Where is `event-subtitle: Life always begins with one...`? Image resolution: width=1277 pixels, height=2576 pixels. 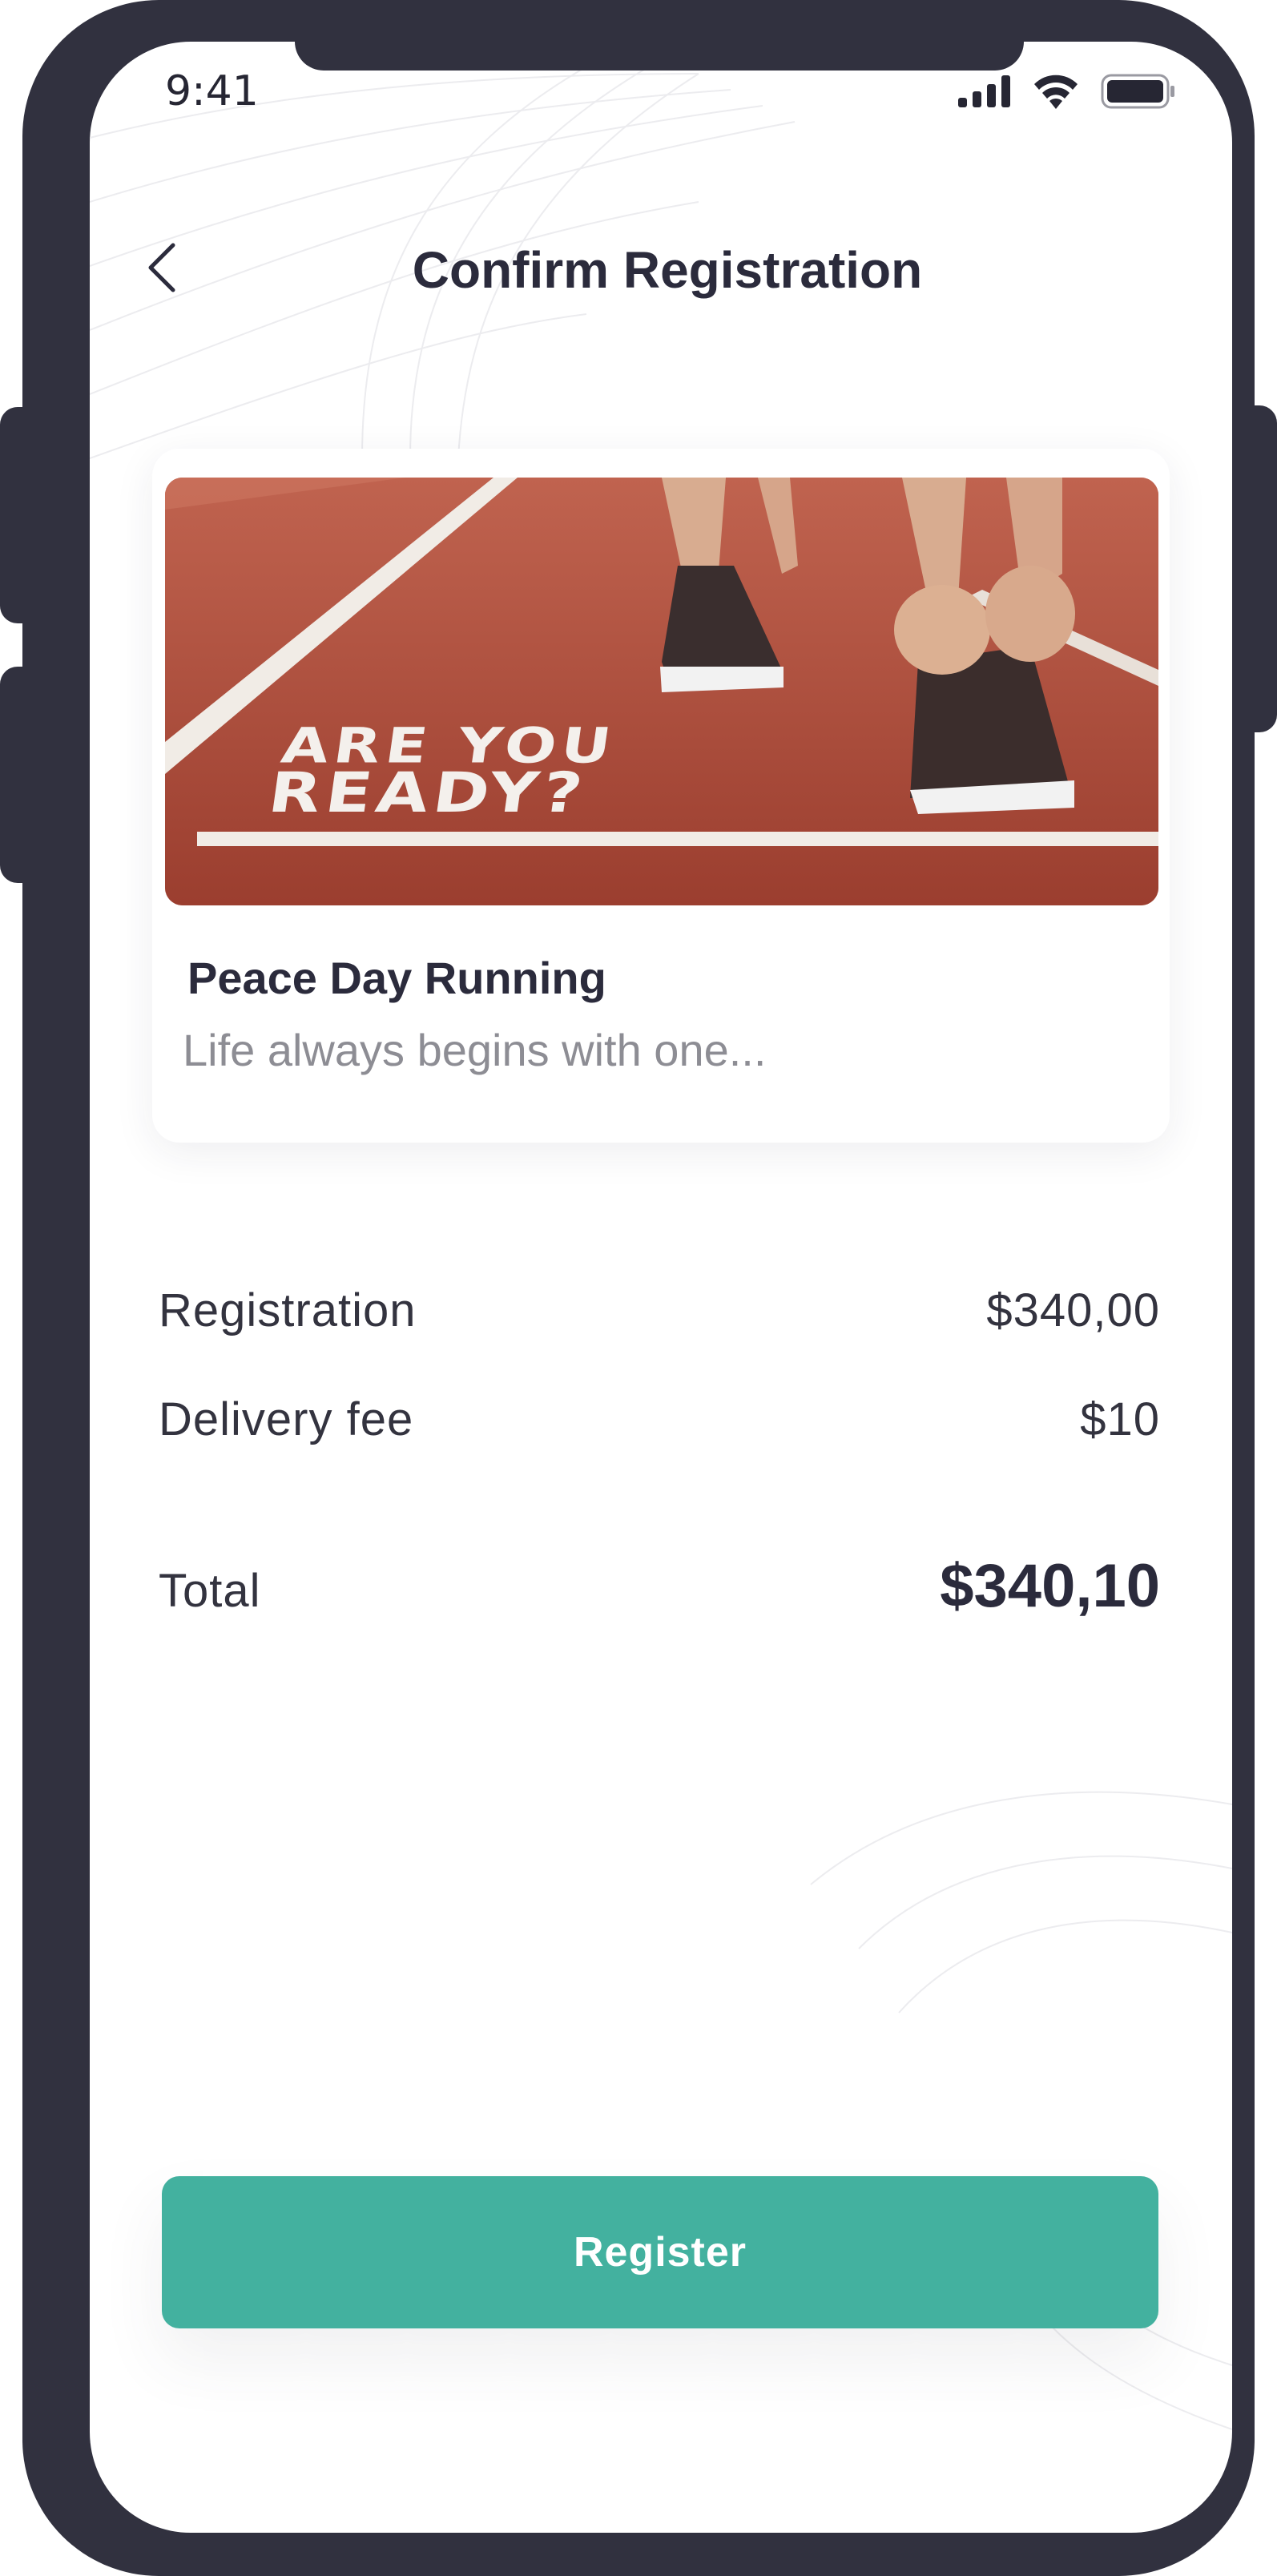 event-subtitle: Life always begins with one... is located at coordinates (475, 1050).